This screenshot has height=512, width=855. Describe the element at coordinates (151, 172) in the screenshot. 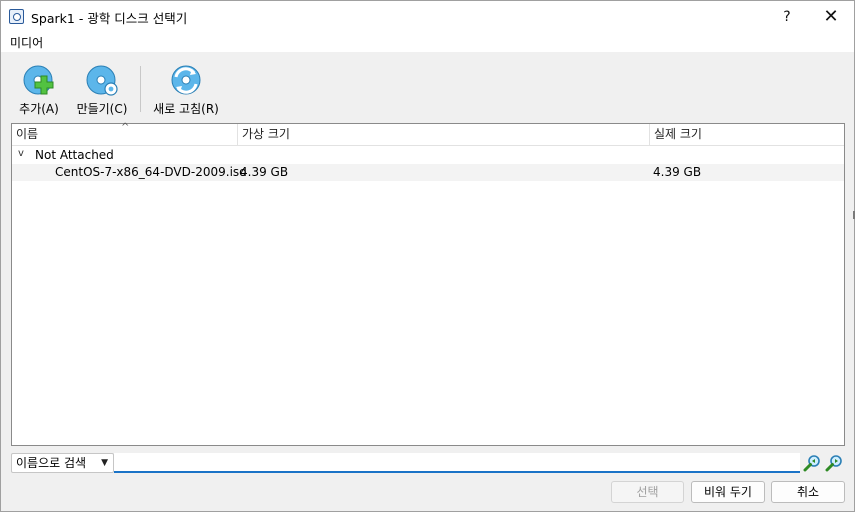

I see `cell-name: CentOS-7-x86_64-DVD-2009.iso` at that location.